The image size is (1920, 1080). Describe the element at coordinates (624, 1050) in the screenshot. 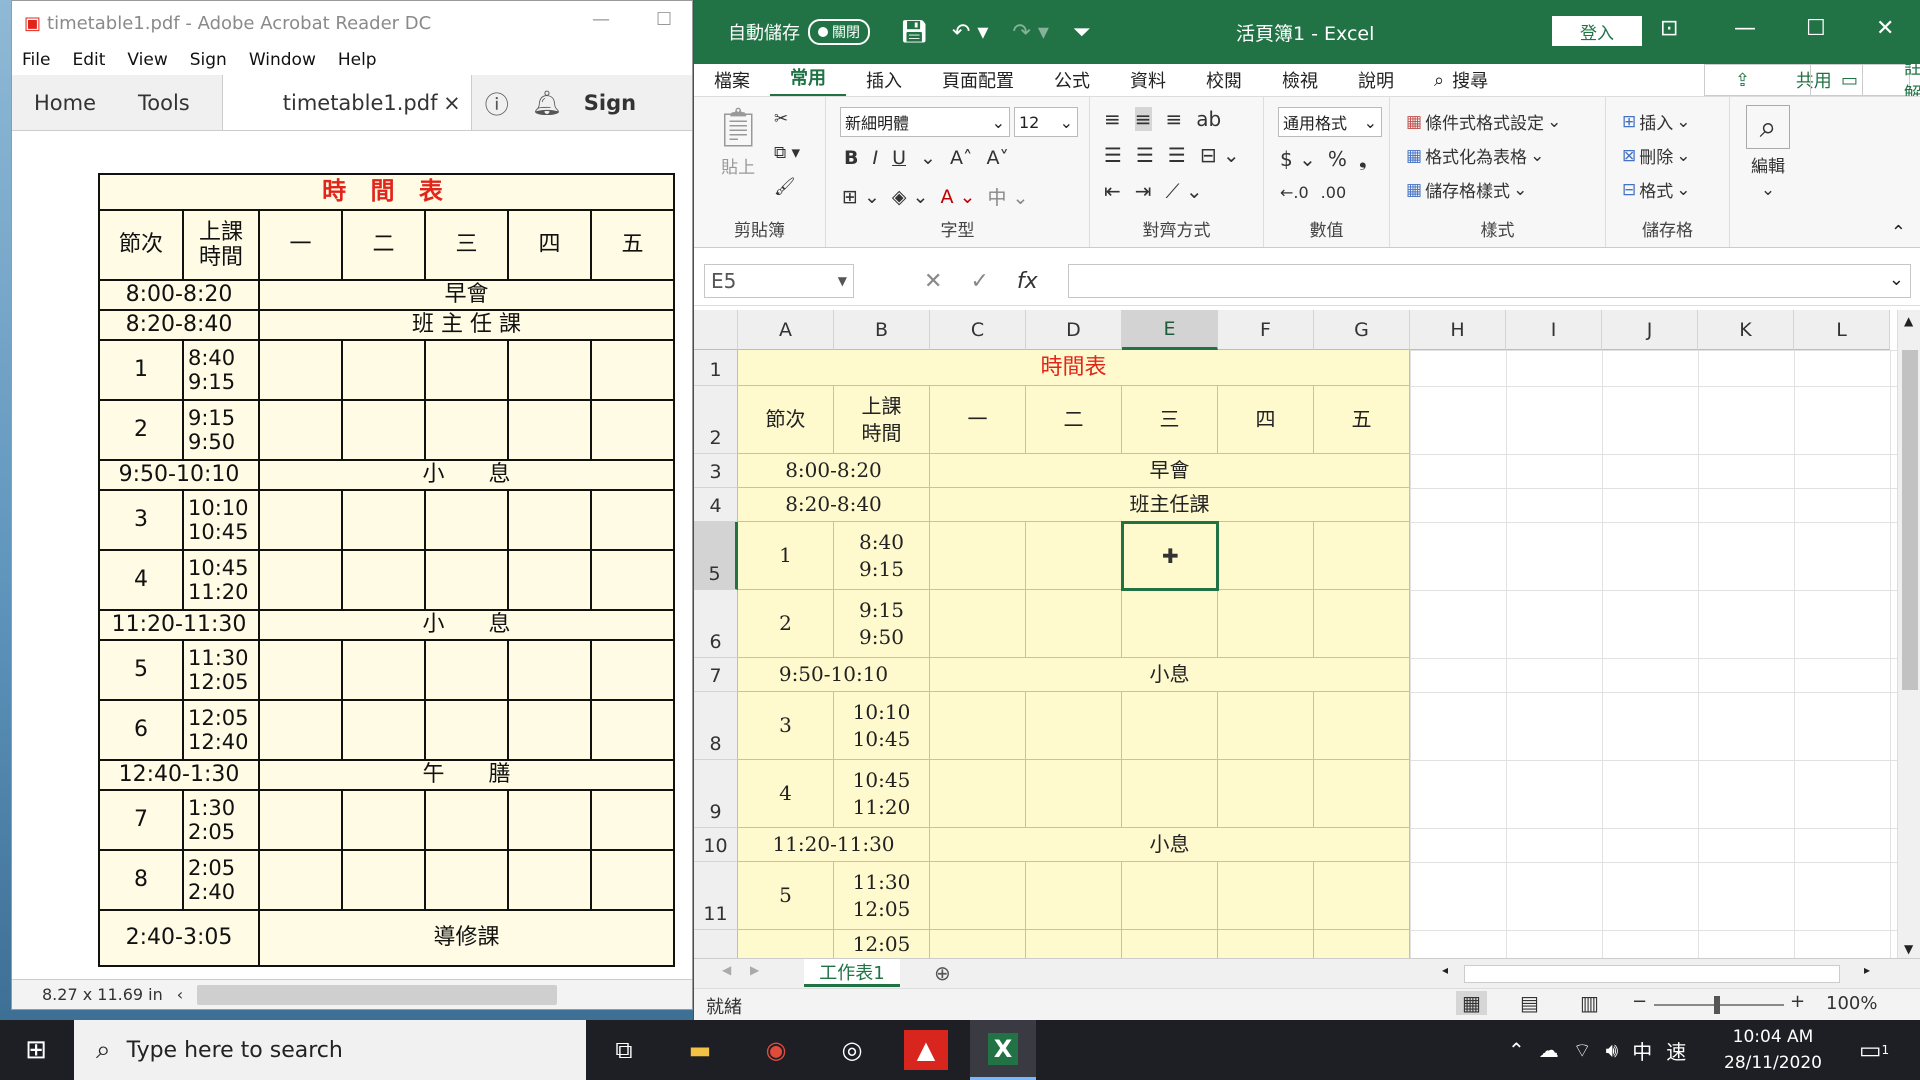

I see `task-view-icon: ⧉` at that location.